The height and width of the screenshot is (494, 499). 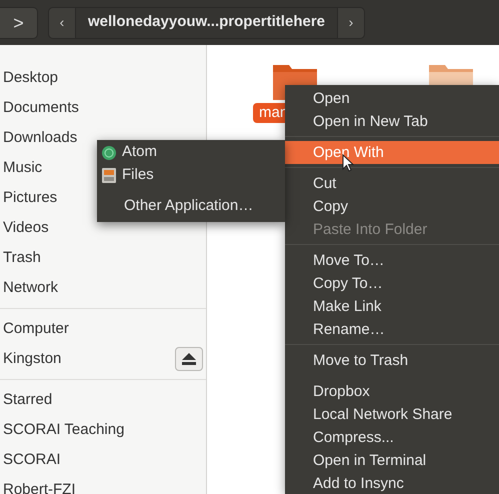 I want to click on file-cabinet-icon, so click(x=109, y=175).